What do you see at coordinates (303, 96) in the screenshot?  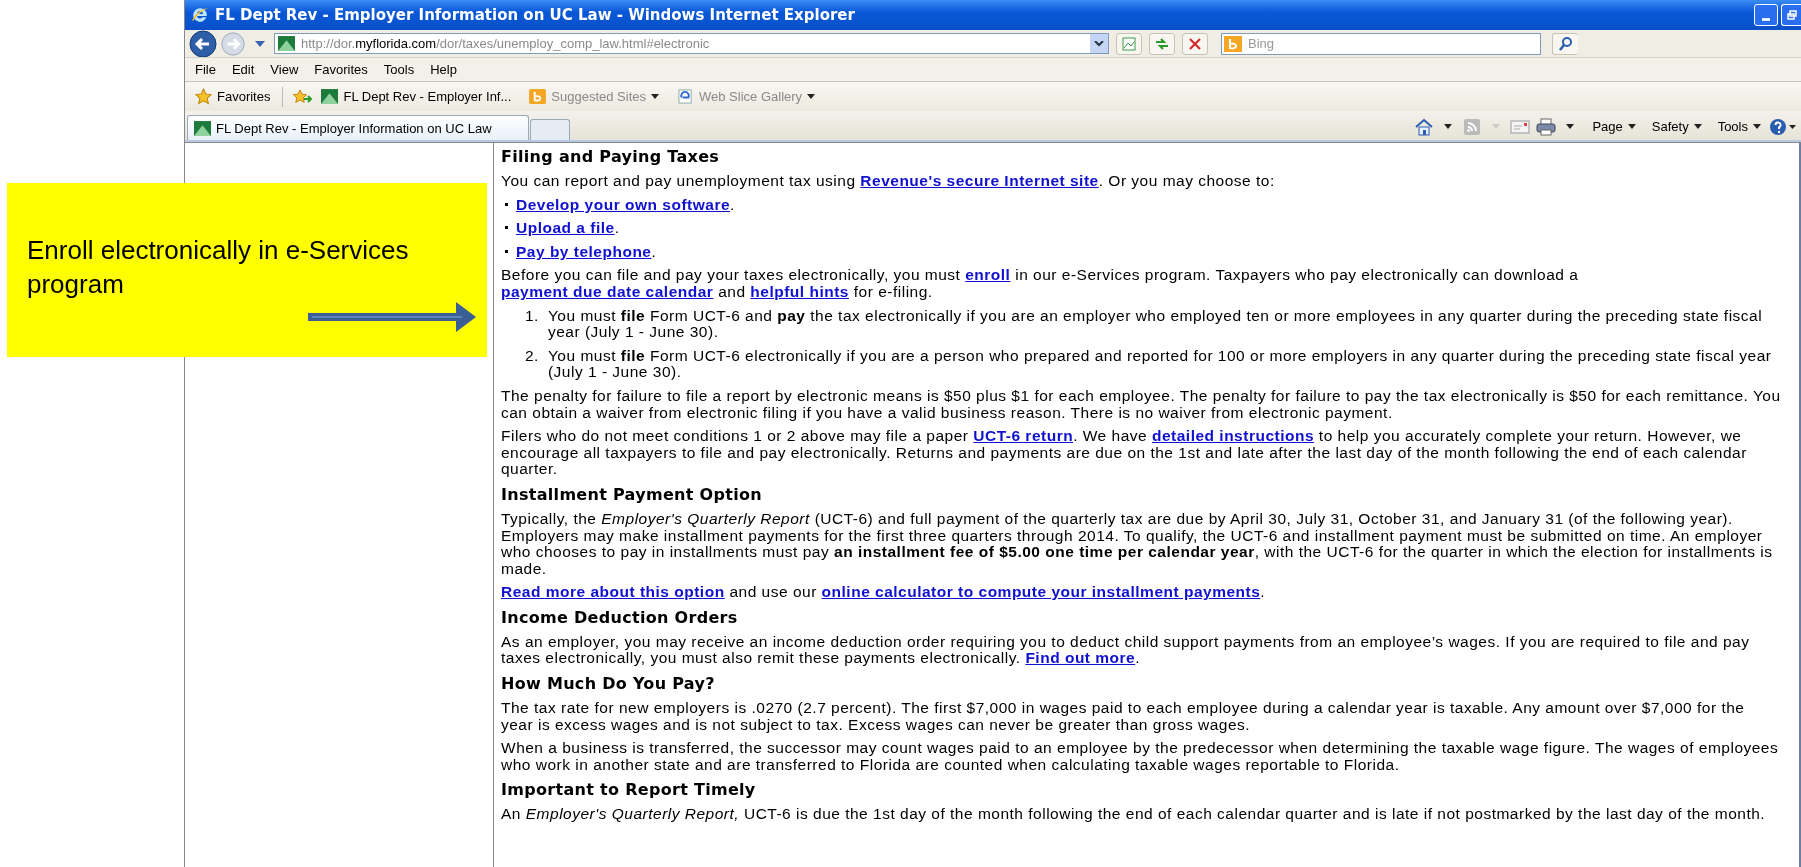 I see `add-favorite-icon` at bounding box center [303, 96].